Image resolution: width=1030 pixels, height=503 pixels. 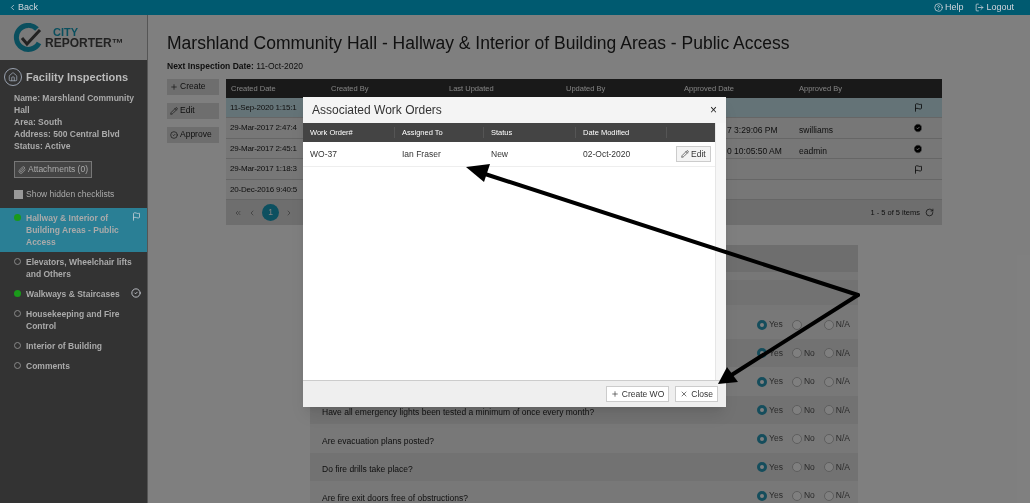 What do you see at coordinates (813, 150) in the screenshot?
I see `table-cell: eadmin` at bounding box center [813, 150].